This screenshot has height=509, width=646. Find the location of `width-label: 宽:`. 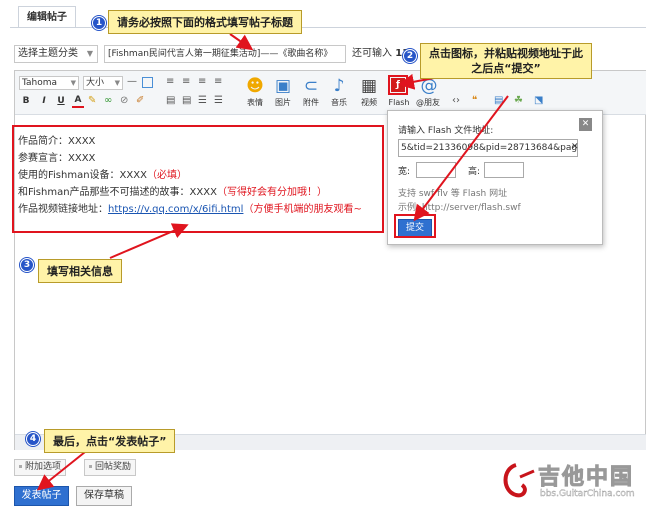

width-label: 宽: is located at coordinates (404, 172).